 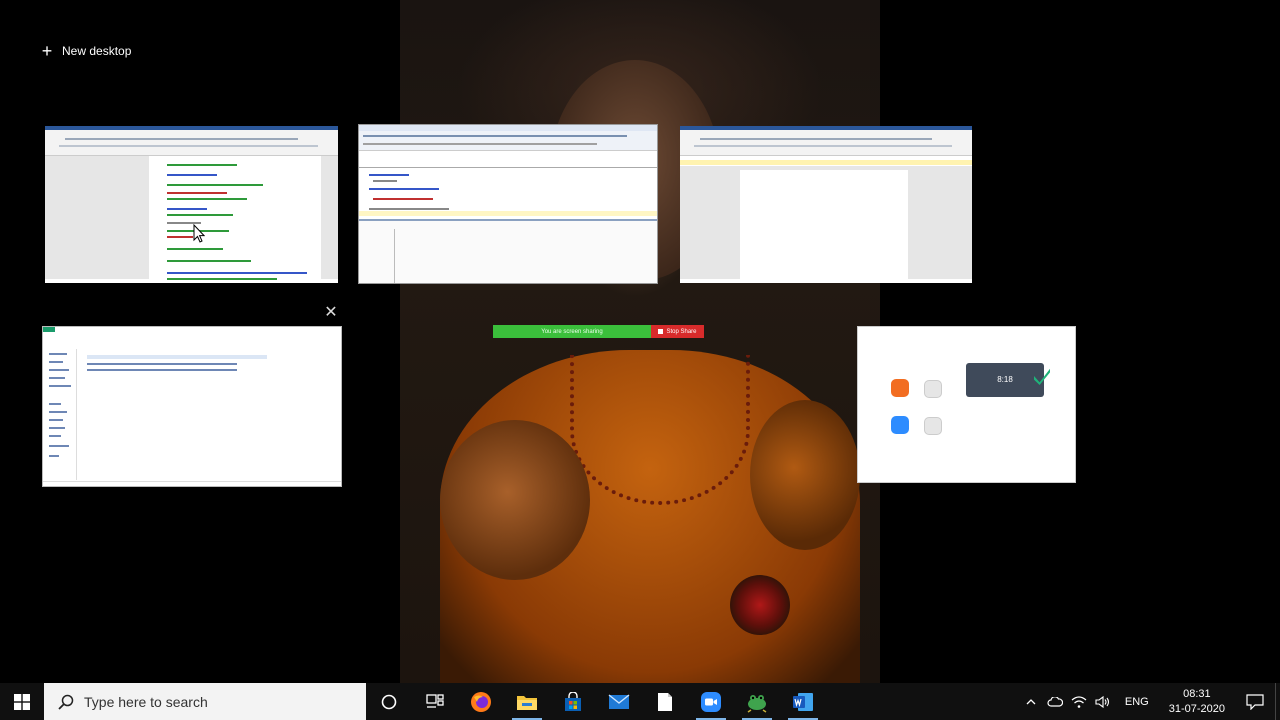 I want to click on volume-button, so click(x=1103, y=701).